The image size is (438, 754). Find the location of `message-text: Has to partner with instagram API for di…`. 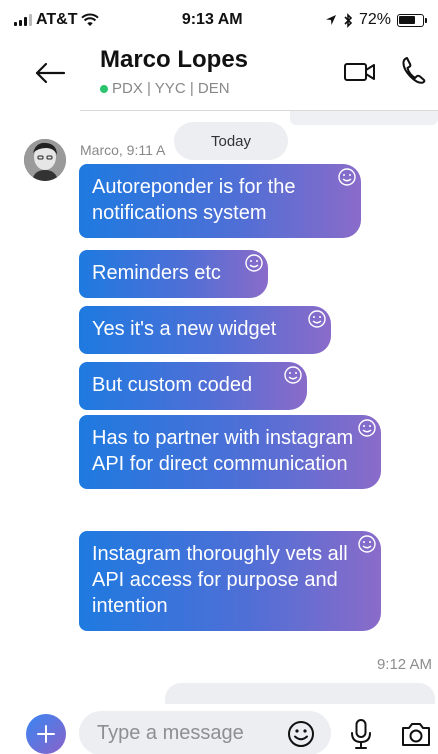

message-text: Has to partner with instagram API for di… is located at coordinates (223, 451).